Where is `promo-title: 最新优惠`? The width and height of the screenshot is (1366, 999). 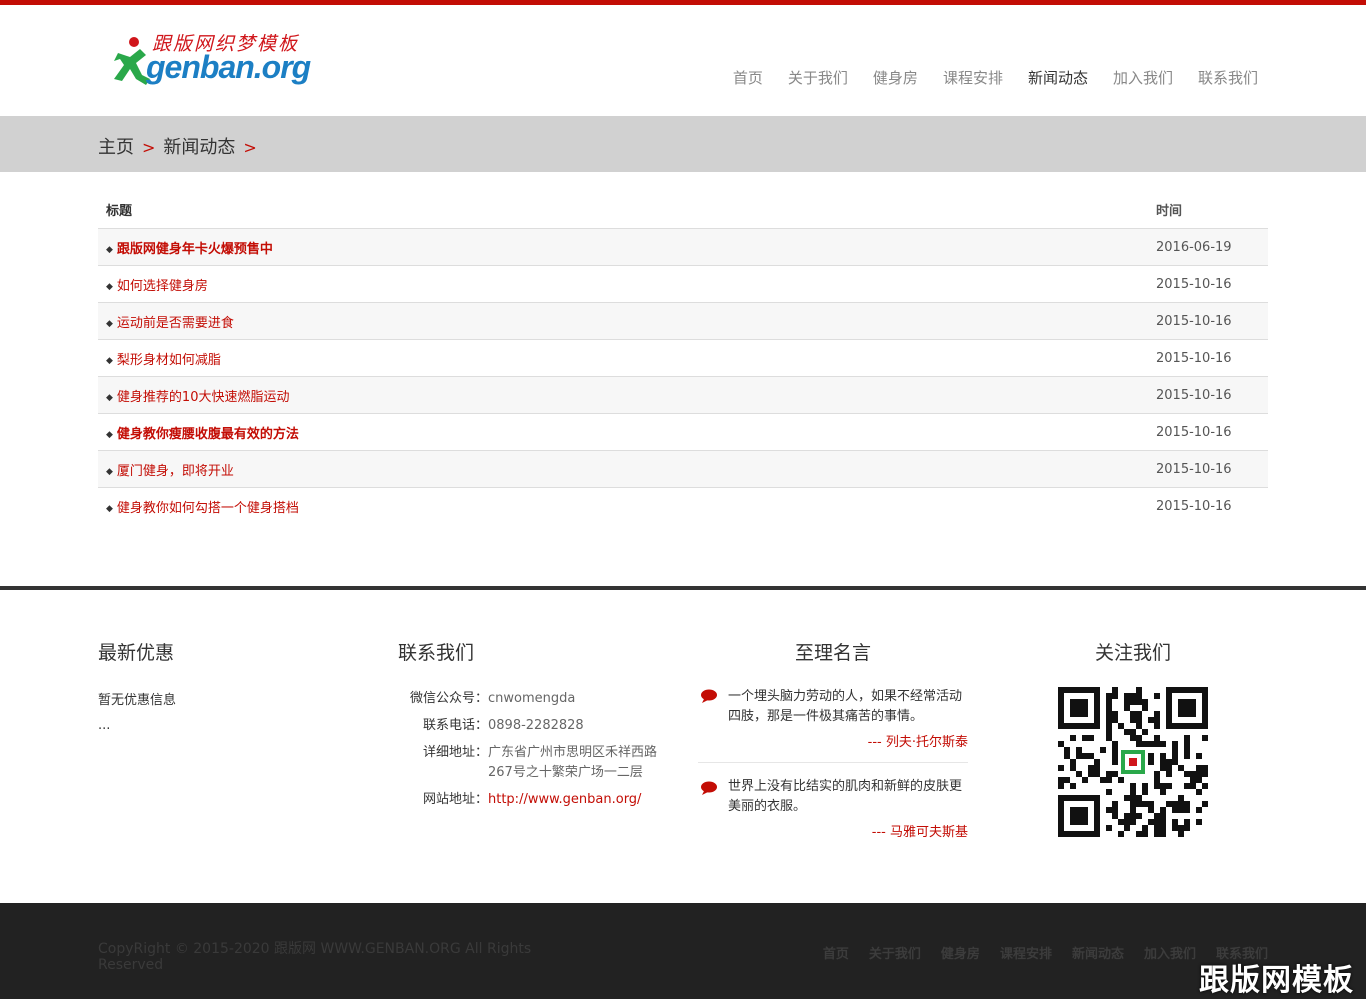
promo-title: 最新优惠 is located at coordinates (136, 653).